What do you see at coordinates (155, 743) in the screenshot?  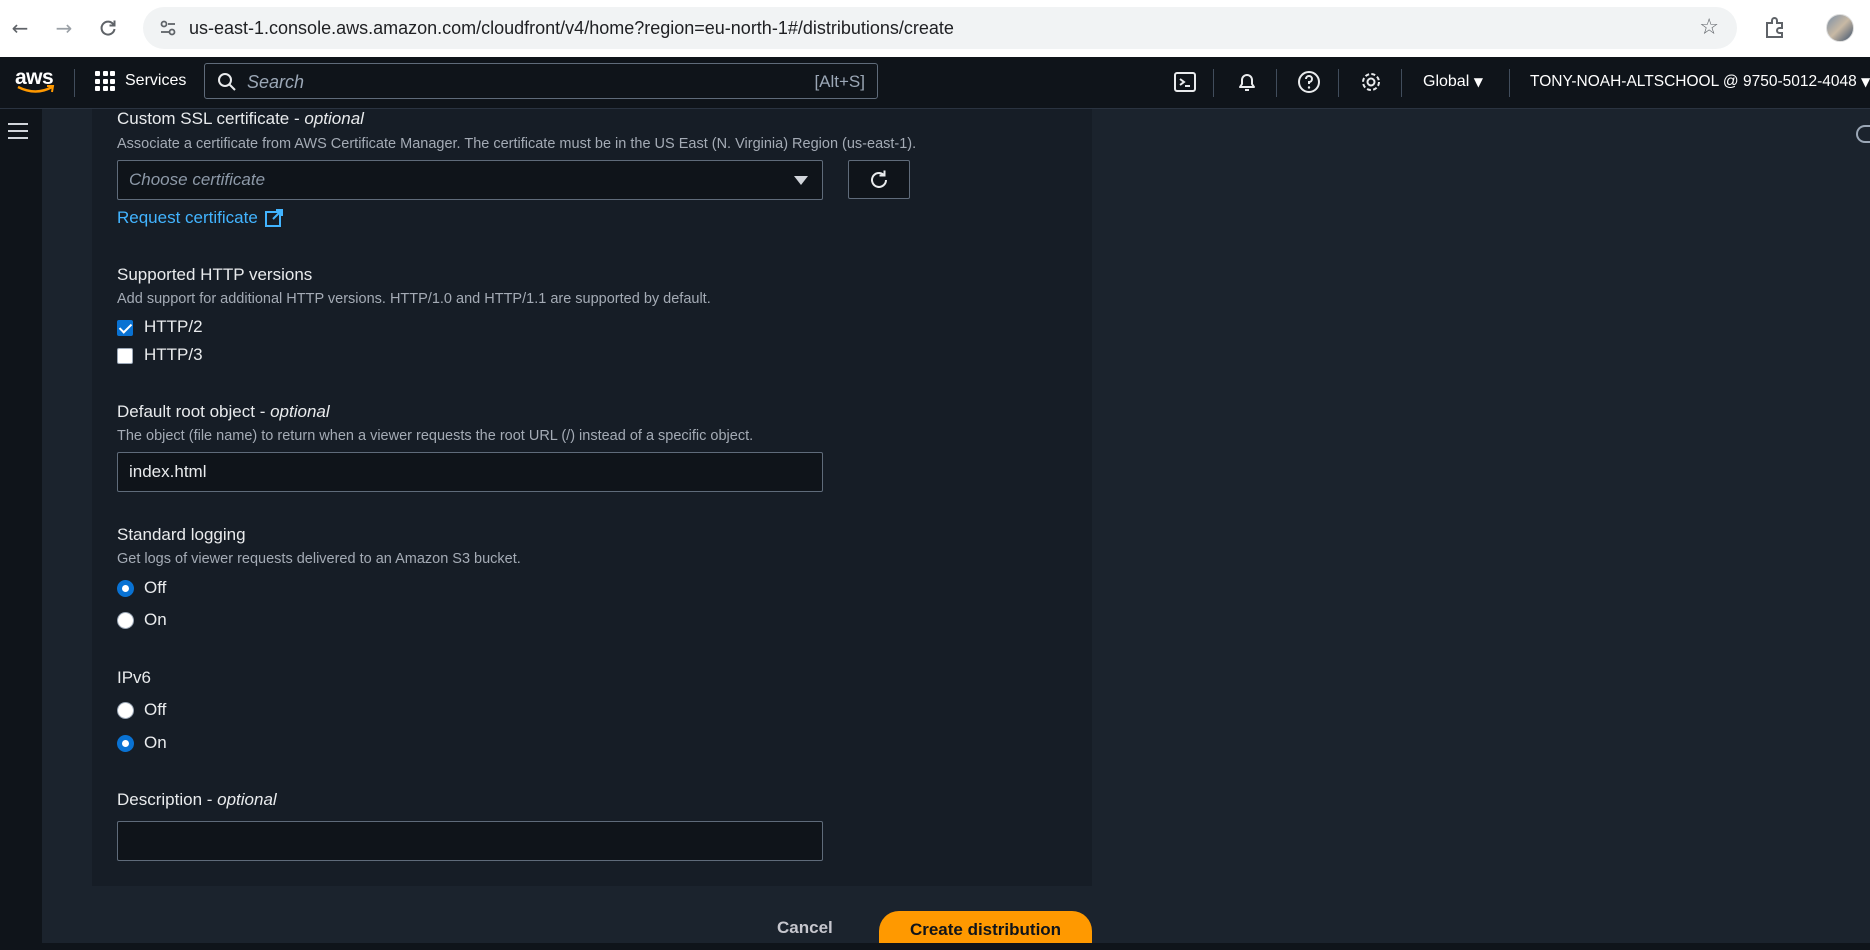 I see `ipv6-on-label: On` at bounding box center [155, 743].